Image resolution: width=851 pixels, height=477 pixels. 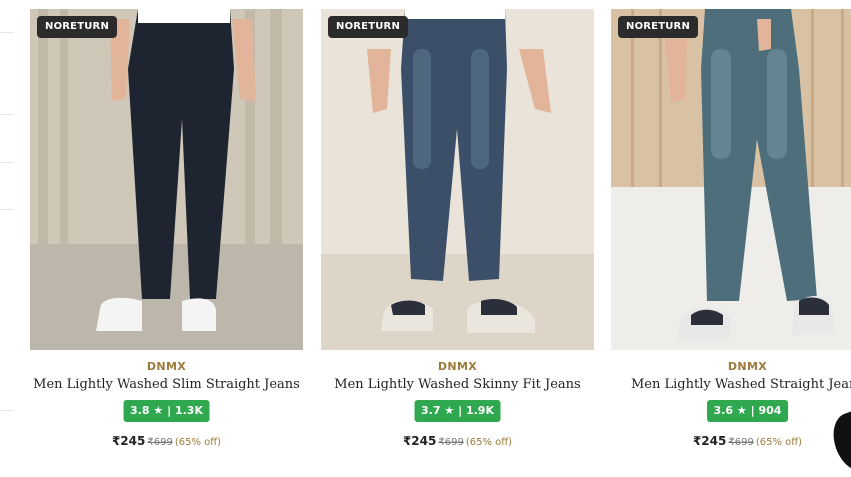 I want to click on product-title: Men Lightly Washed Skinny Fit Jeans, so click(x=457, y=384).